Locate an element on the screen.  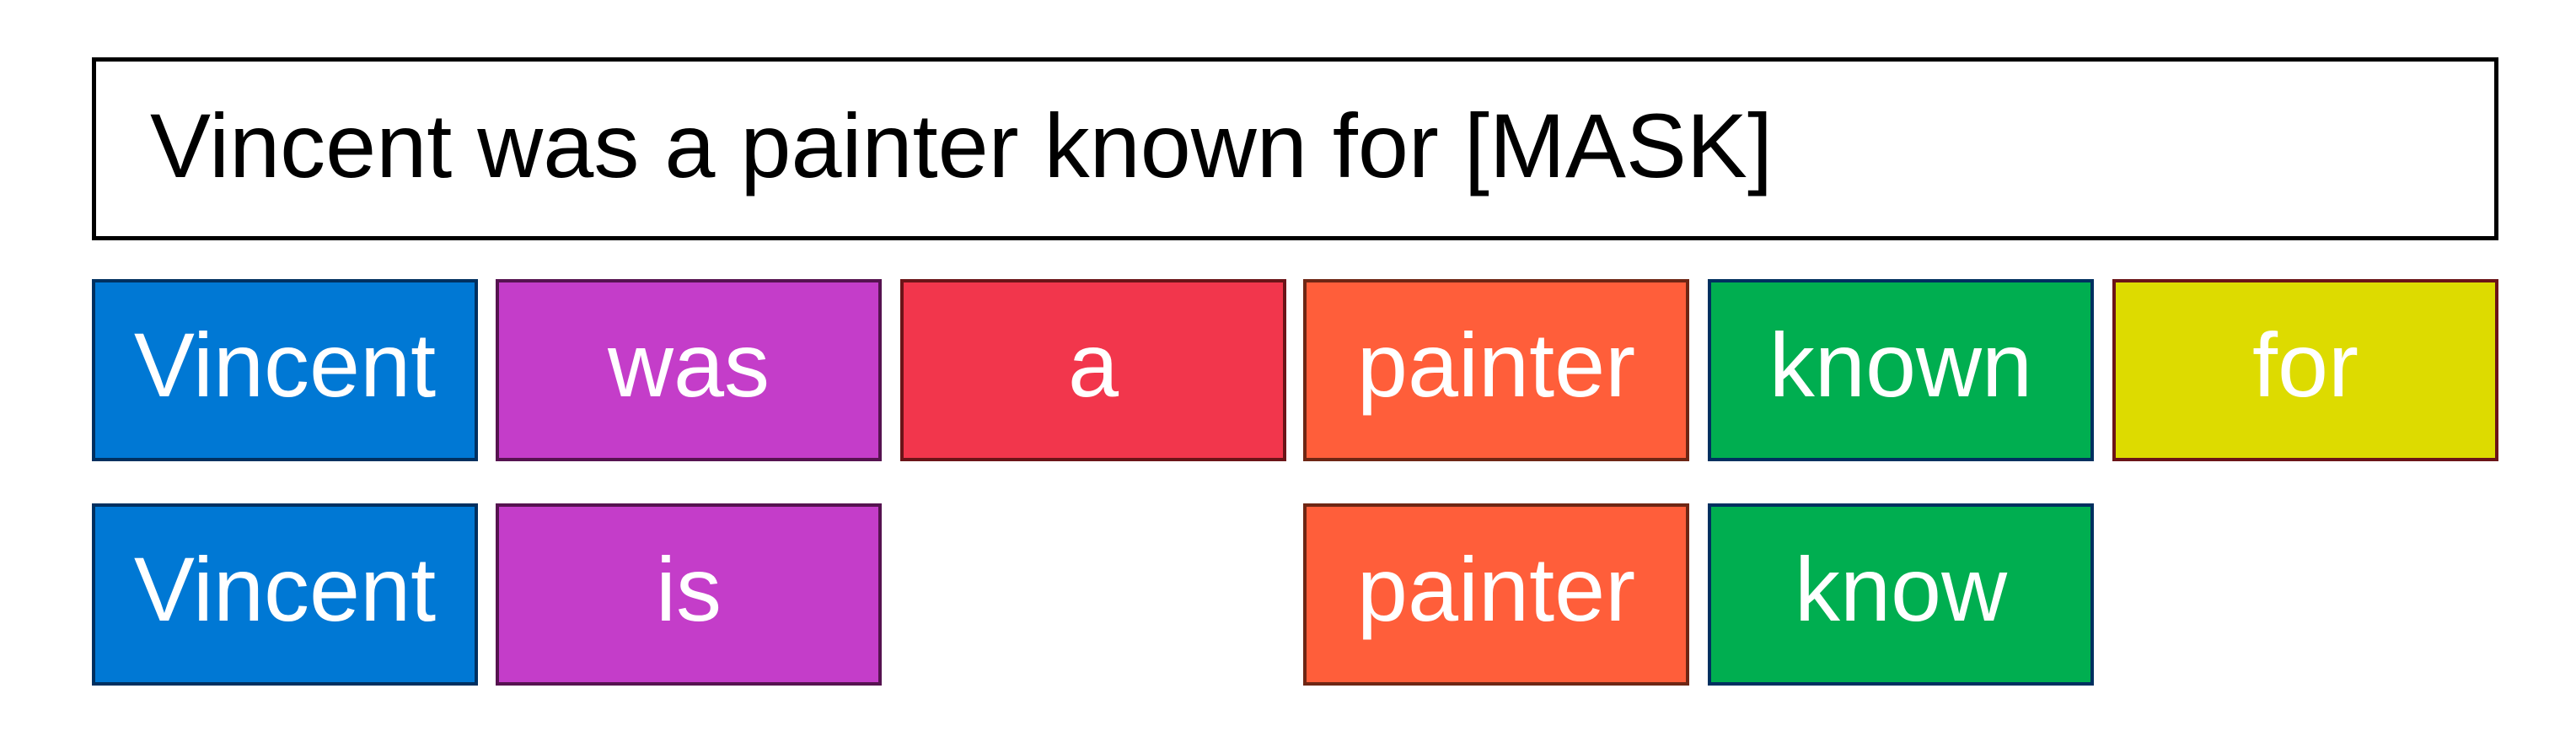
token-row2-vincent: Vincent is located at coordinates (285, 594).